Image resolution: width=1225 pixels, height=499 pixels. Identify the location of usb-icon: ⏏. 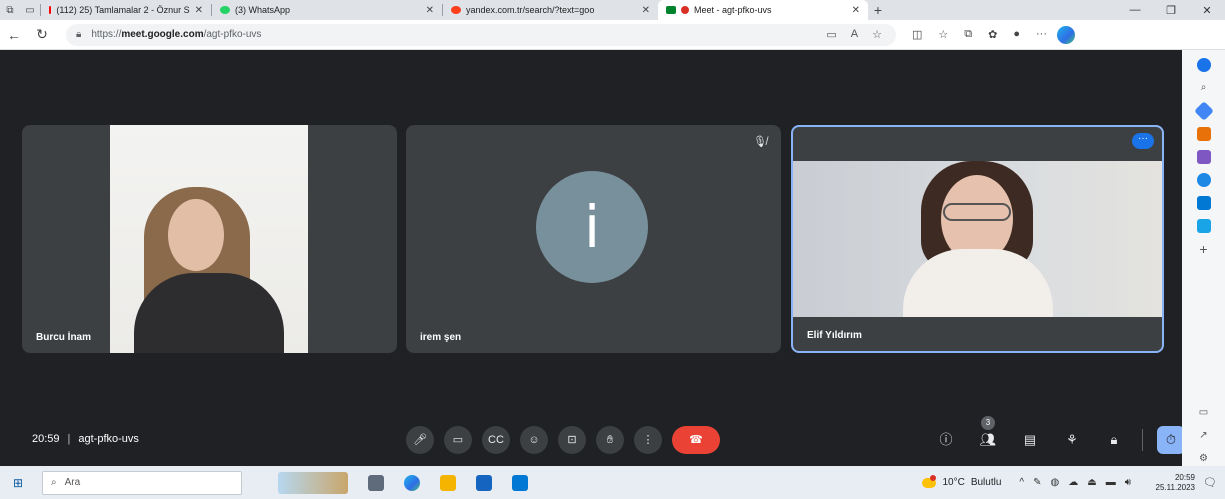
(1091, 482).